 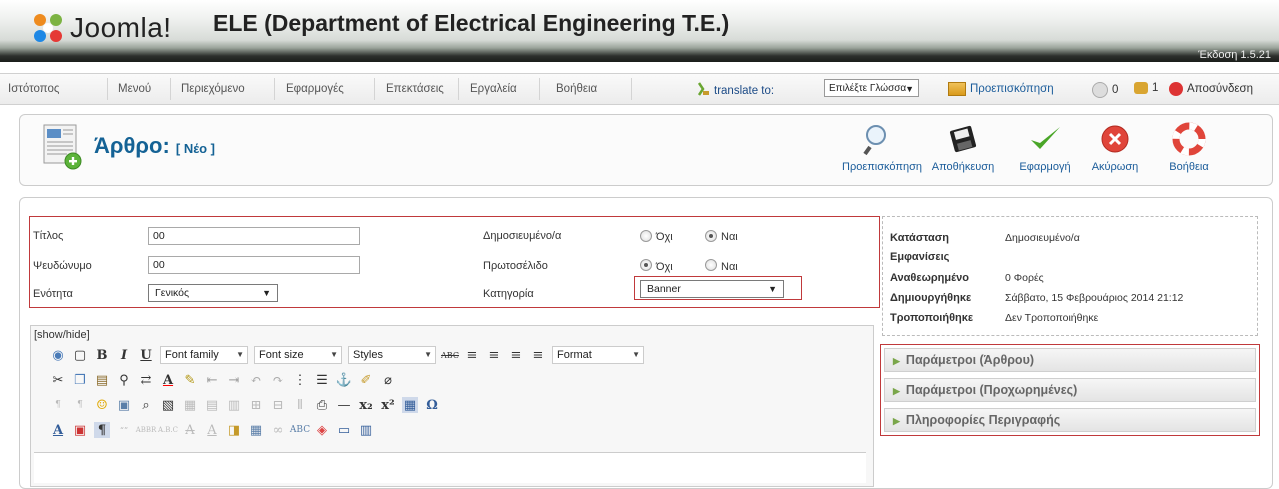 I want to click on ordered-list-icon: ⋮, so click(x=300, y=380).